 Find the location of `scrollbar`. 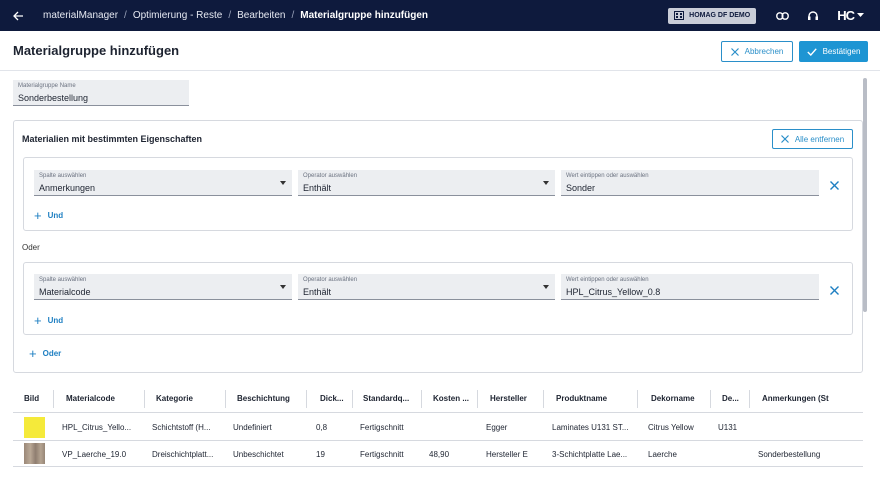

scrollbar is located at coordinates (865, 195).